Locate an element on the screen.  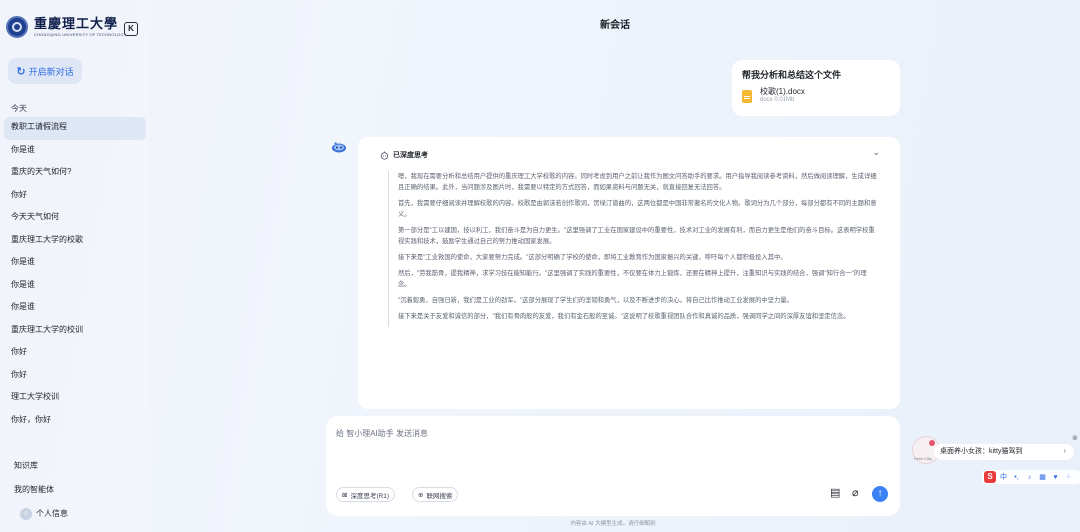
sogou-ime-icon: S is located at coordinates (990, 477).